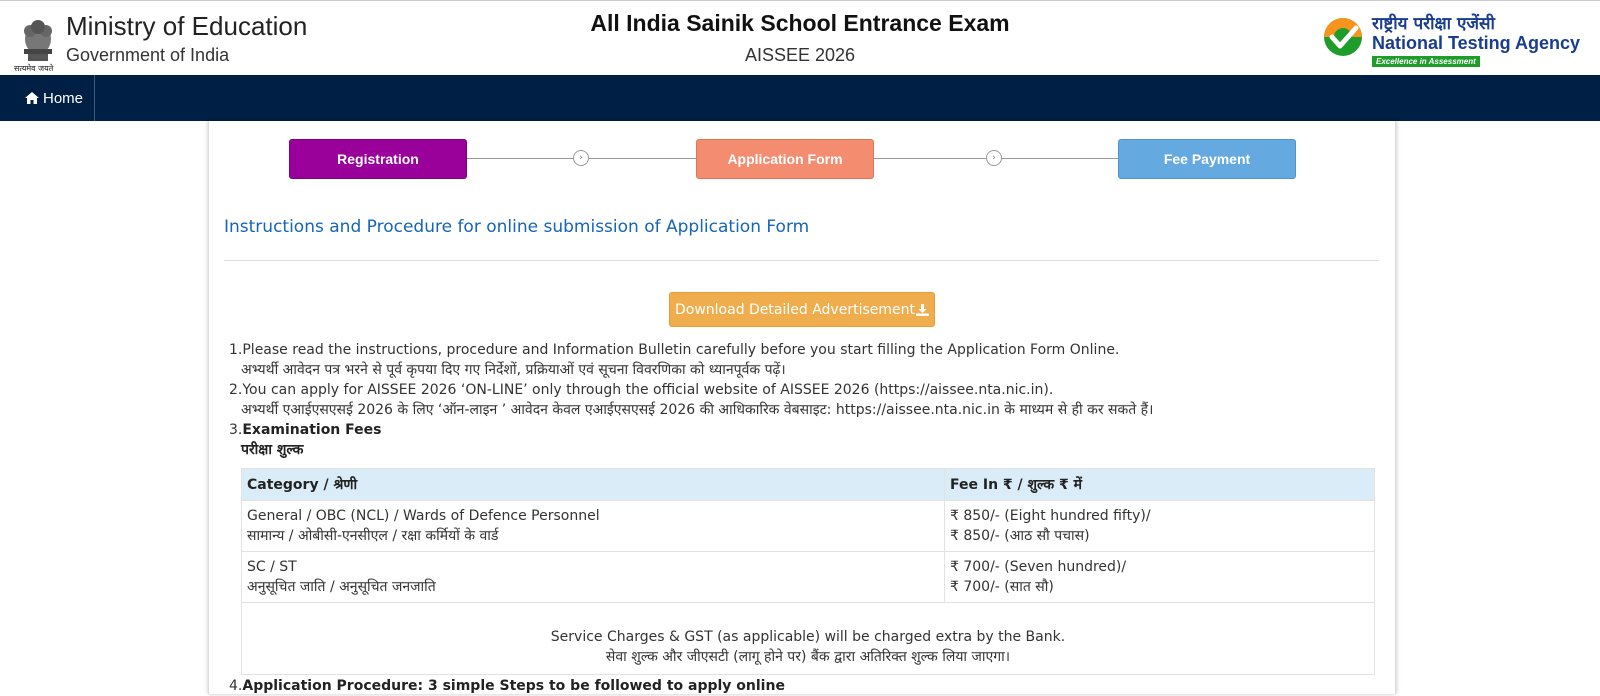  What do you see at coordinates (236, 430) in the screenshot?
I see `instruction-number: 3.` at bounding box center [236, 430].